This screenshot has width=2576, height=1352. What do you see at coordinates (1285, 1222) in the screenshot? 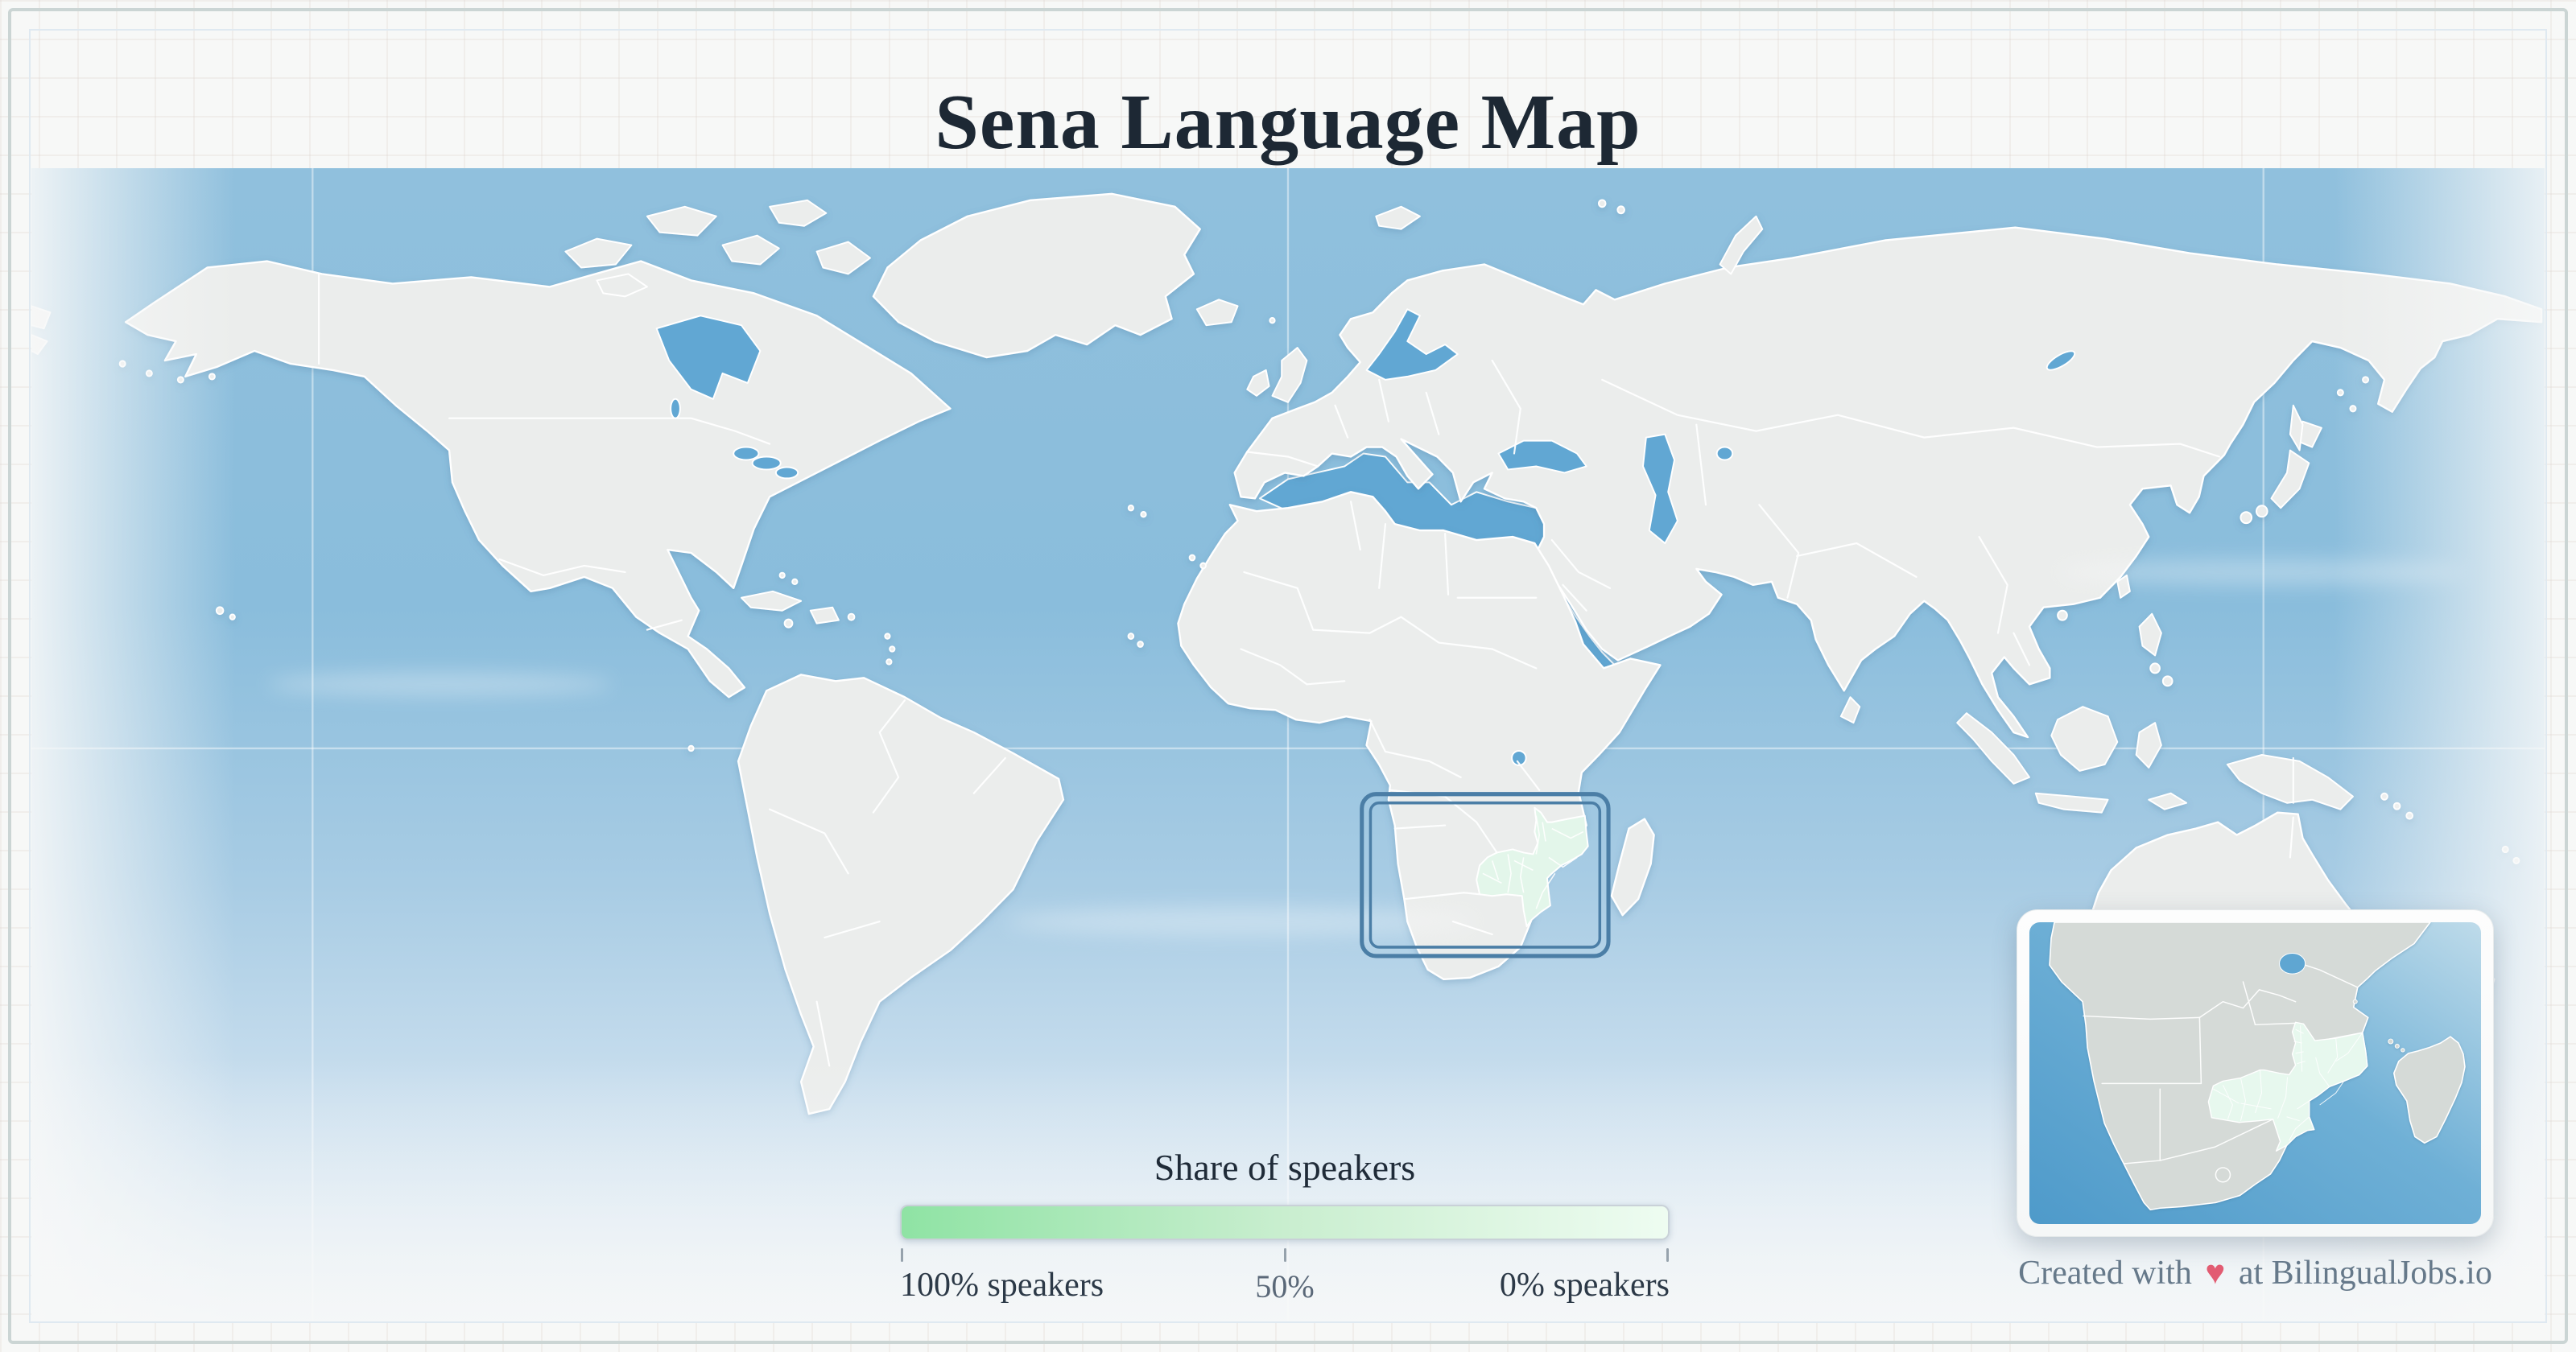
I see `legend-gradient-bar` at bounding box center [1285, 1222].